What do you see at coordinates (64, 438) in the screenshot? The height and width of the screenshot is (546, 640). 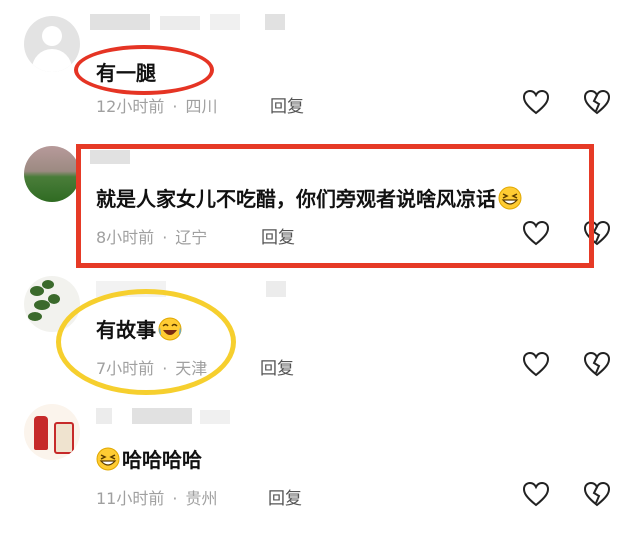 I see `box-shape` at bounding box center [64, 438].